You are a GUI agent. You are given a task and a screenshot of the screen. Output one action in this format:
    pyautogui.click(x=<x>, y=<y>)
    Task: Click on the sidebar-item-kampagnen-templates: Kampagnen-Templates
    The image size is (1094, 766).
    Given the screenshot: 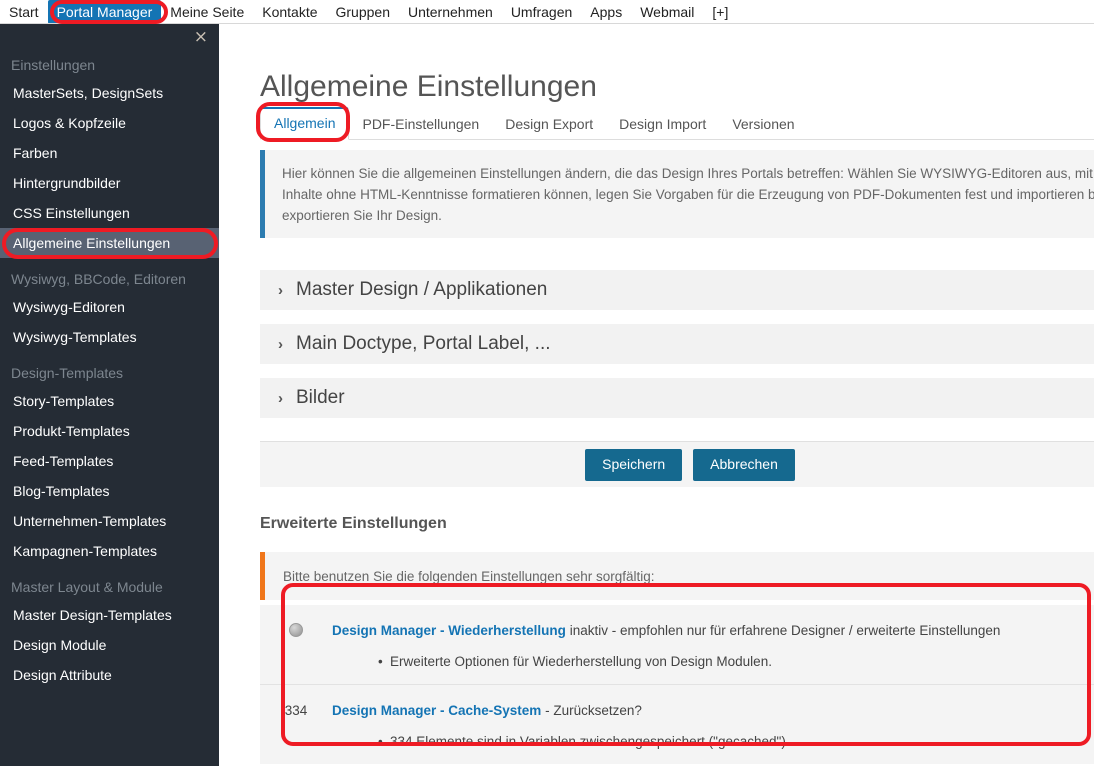 What is the action you would take?
    pyautogui.click(x=109, y=551)
    